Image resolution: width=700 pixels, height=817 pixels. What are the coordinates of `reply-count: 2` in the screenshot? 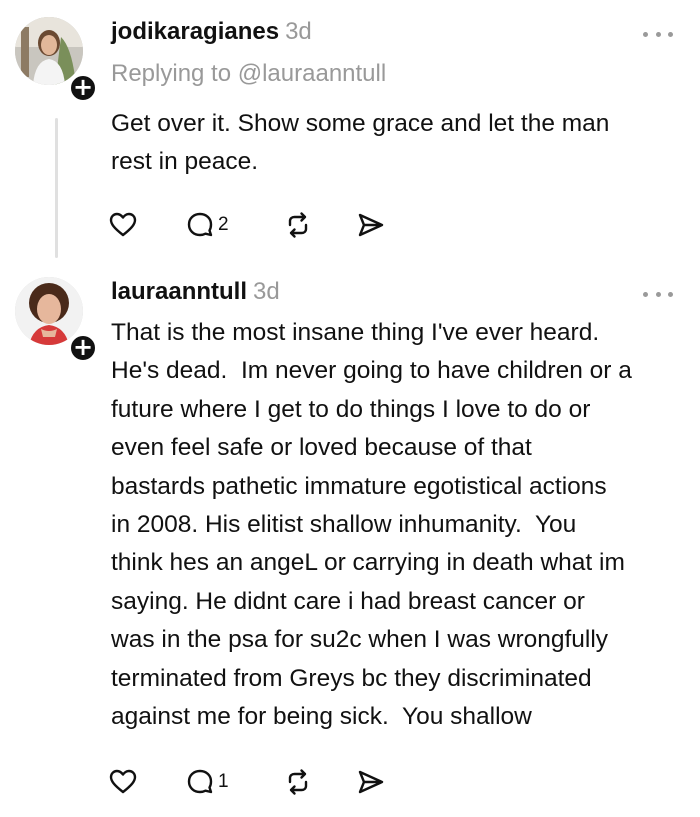 It's located at (223, 224).